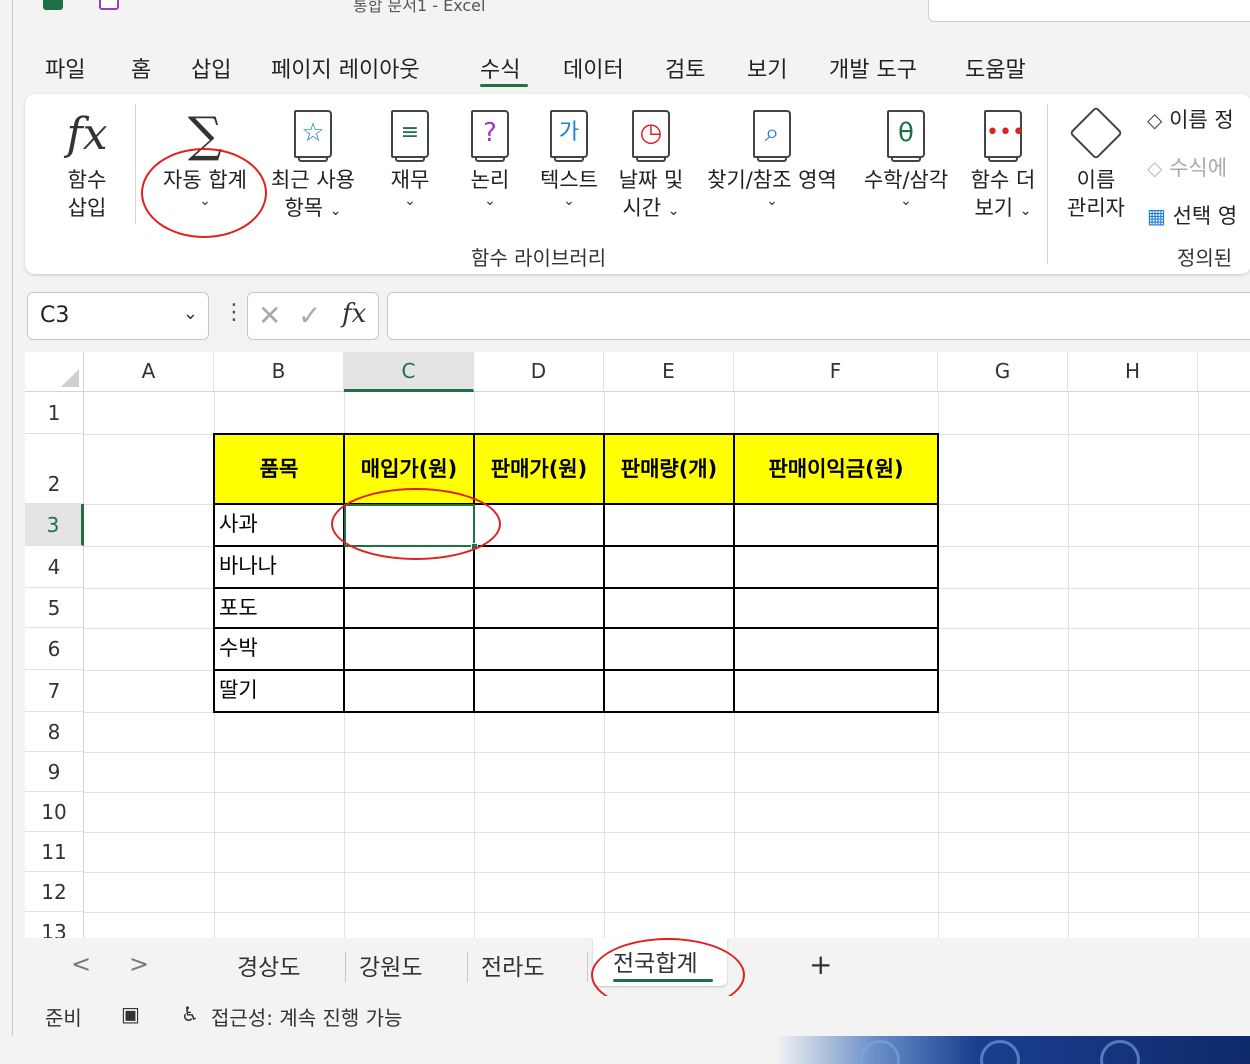 Image resolution: width=1250 pixels, height=1064 pixels. Describe the element at coordinates (995, 68) in the screenshot. I see `tab-help: 도움말` at that location.